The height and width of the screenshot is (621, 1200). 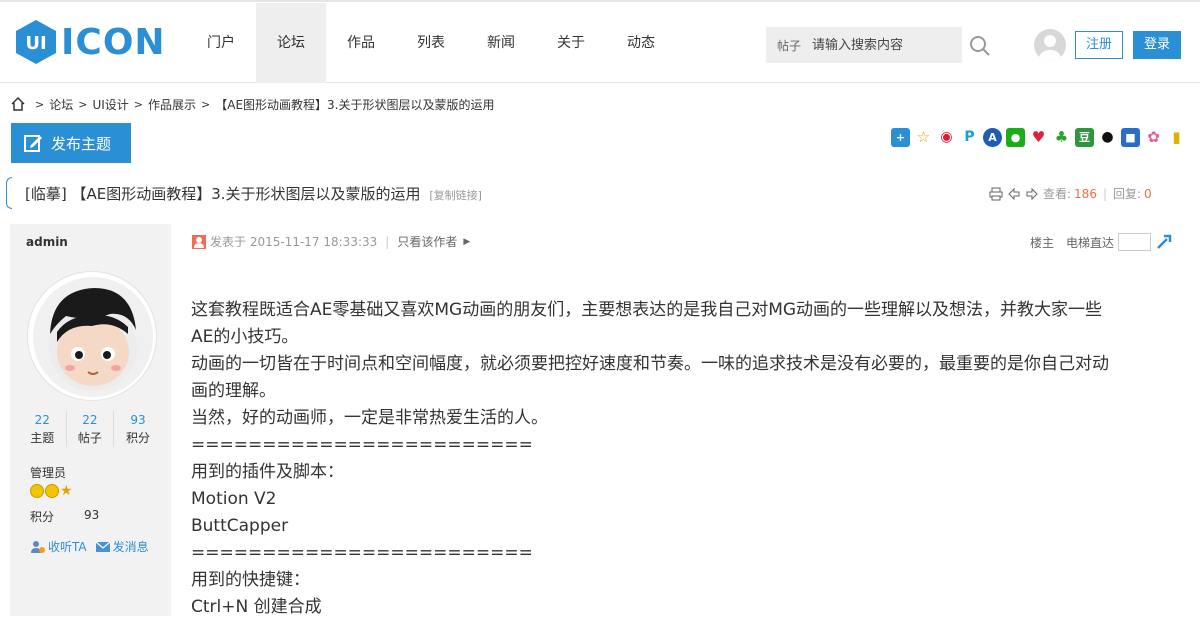 I want to click on rank-badges: ★, so click(x=52, y=491).